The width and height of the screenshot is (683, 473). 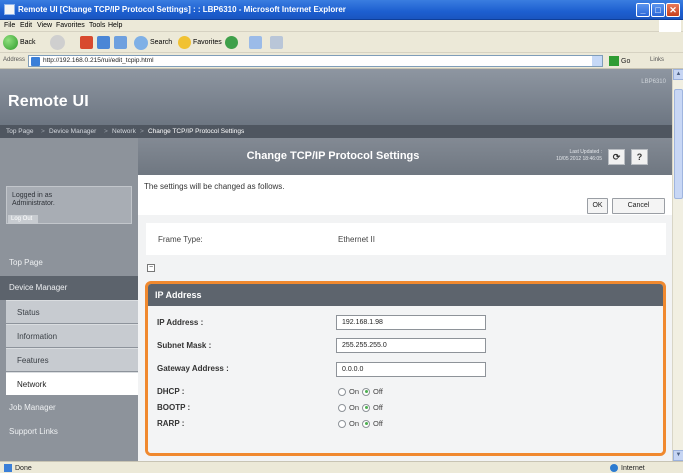 I want to click on go-button: Go, so click(x=621, y=61).